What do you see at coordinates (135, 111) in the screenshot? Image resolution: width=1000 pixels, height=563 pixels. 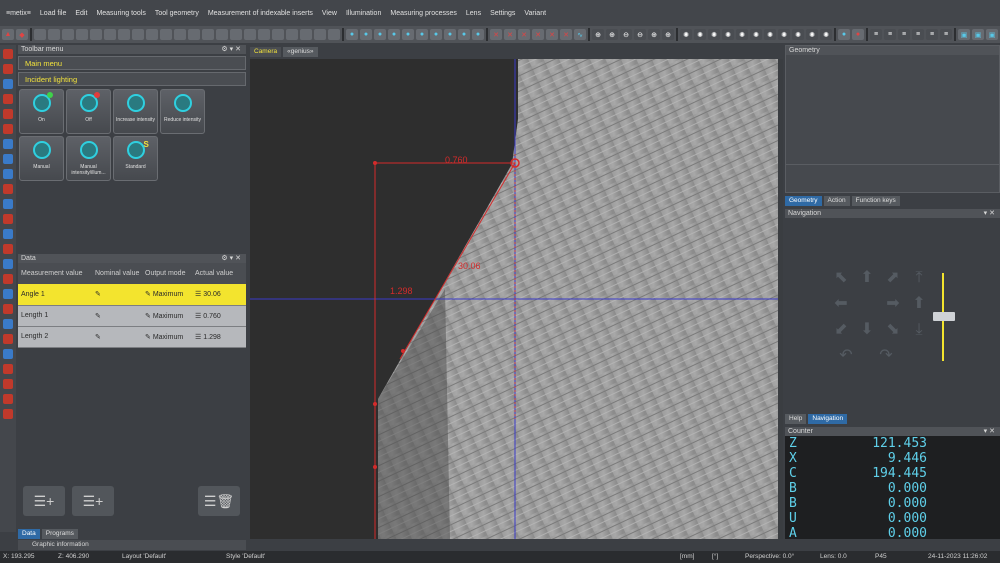 I see `increase-intensity-button: Increase intensity` at bounding box center [135, 111].